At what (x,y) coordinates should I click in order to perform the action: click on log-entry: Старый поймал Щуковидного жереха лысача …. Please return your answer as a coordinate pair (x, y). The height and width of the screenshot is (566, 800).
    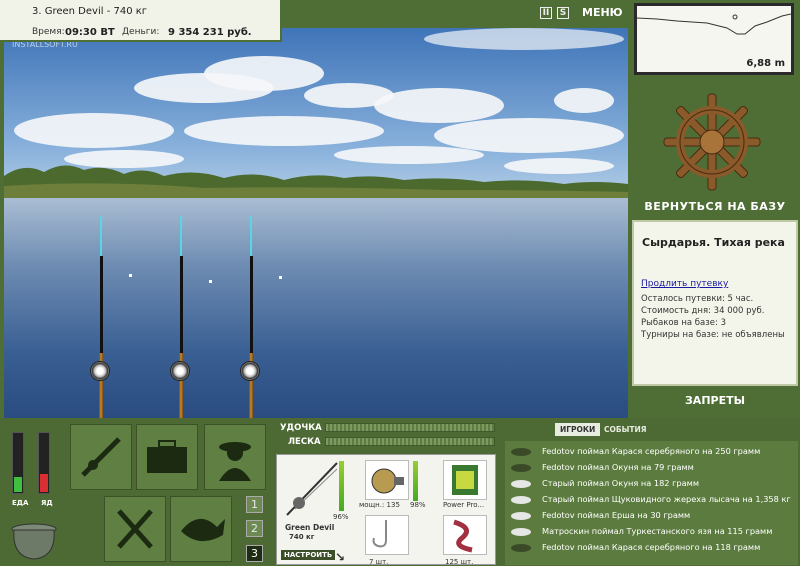
    Looking at the image, I should click on (652, 500).